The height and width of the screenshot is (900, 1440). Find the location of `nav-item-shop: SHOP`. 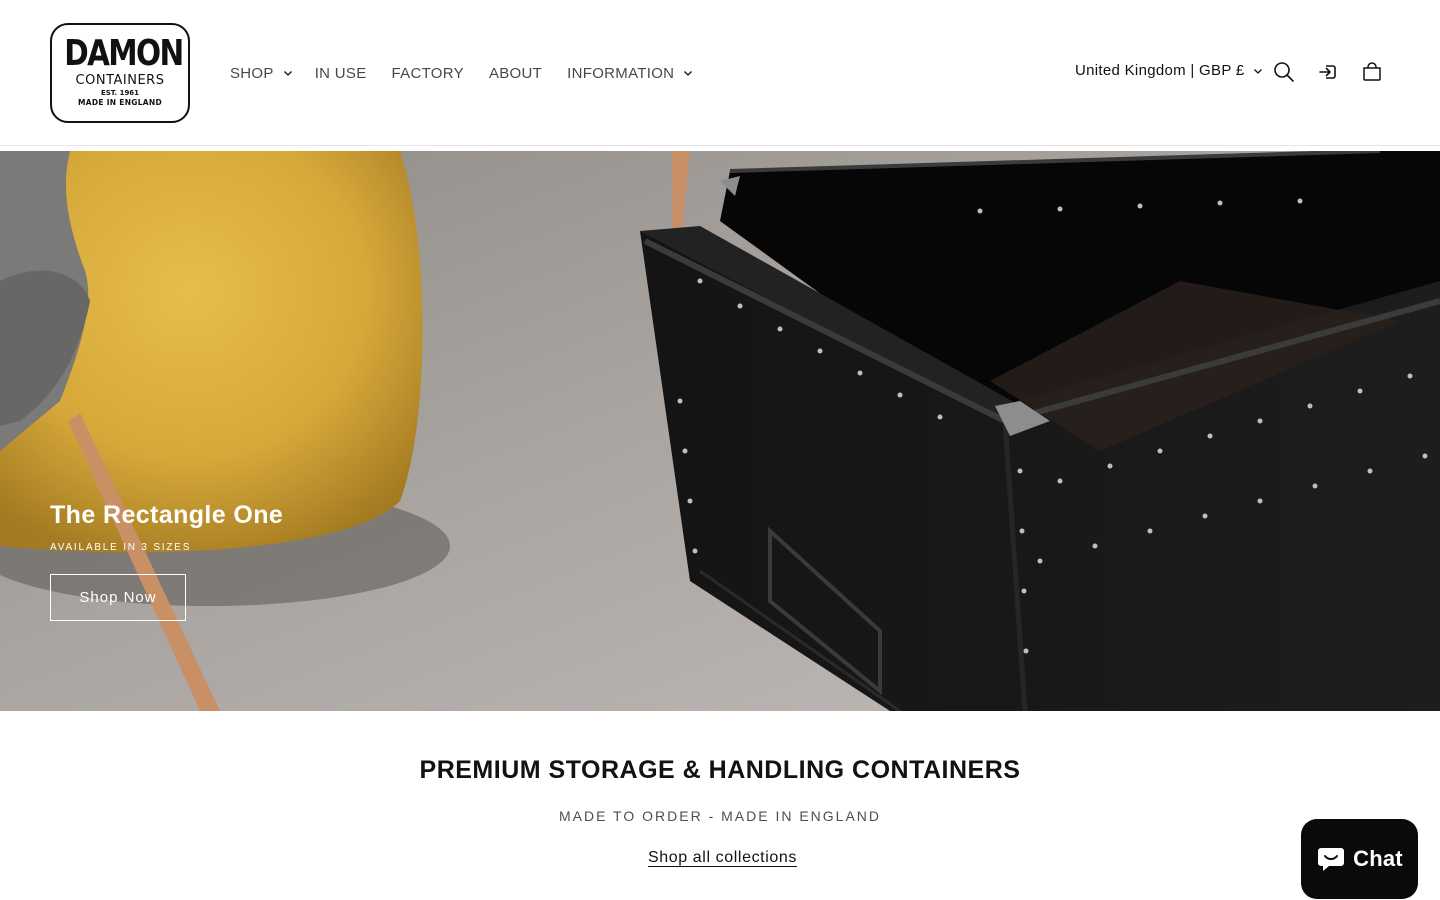

nav-item-shop: SHOP is located at coordinates (261, 73).